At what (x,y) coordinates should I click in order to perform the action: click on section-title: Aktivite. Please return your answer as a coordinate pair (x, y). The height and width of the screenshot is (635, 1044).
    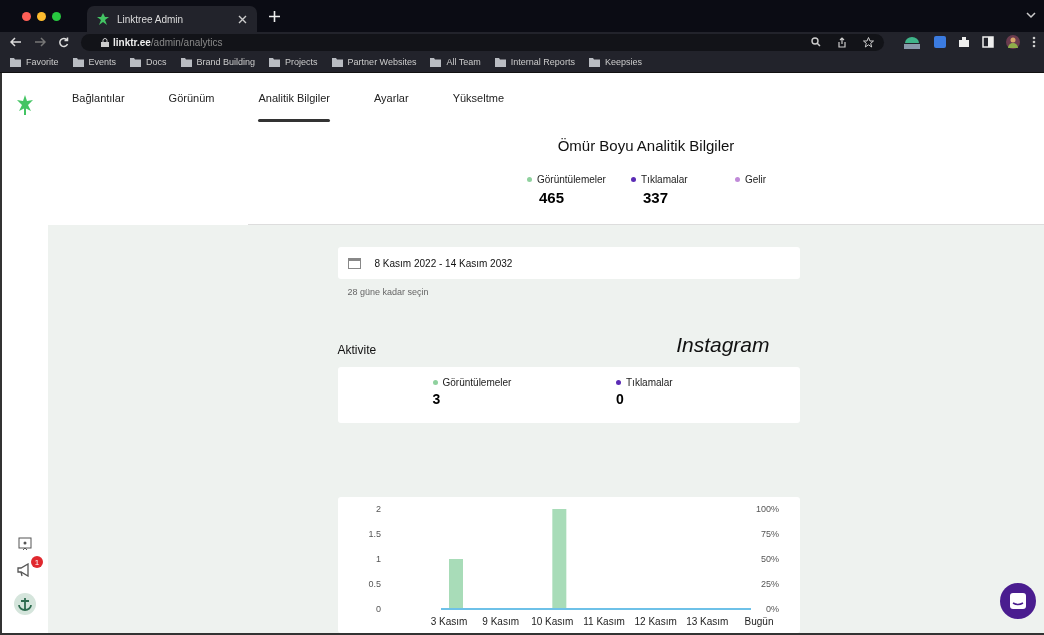
    Looking at the image, I should click on (357, 350).